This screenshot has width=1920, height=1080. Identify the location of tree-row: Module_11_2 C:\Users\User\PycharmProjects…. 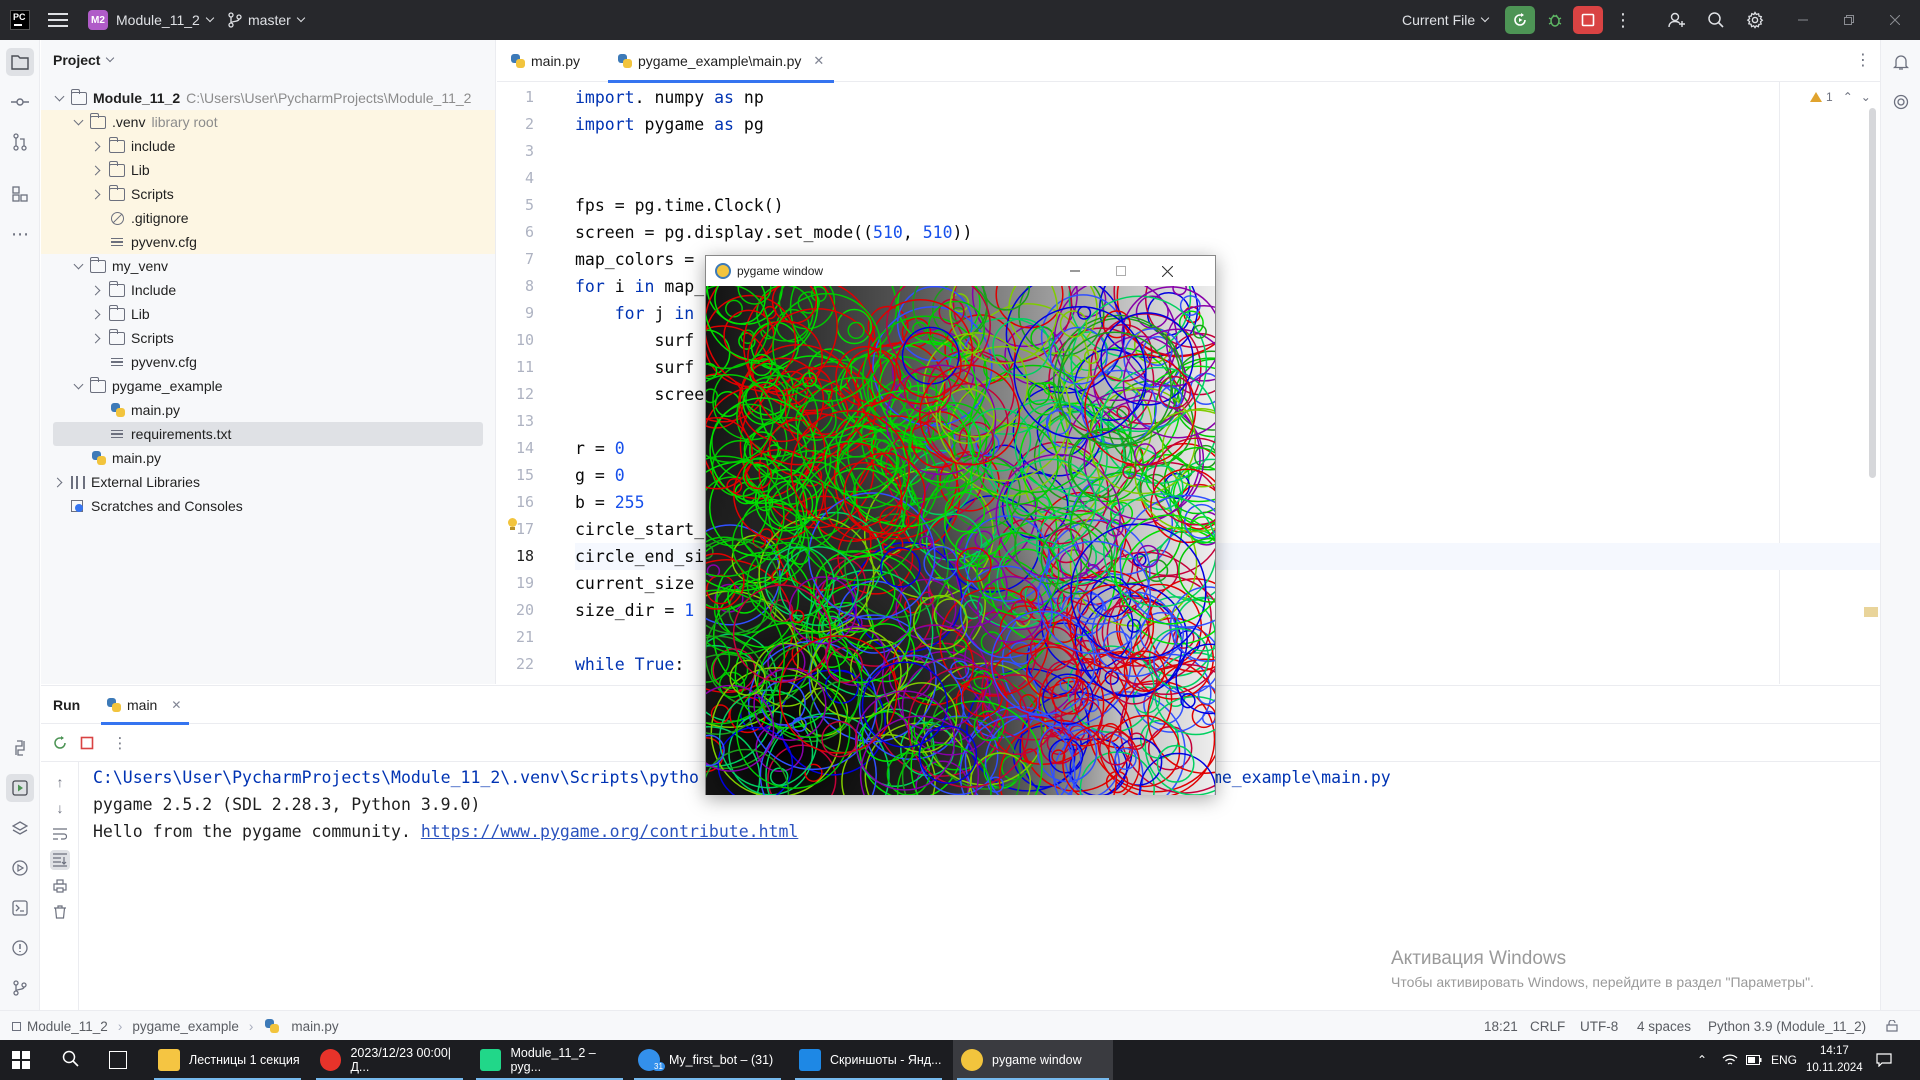
(268, 98).